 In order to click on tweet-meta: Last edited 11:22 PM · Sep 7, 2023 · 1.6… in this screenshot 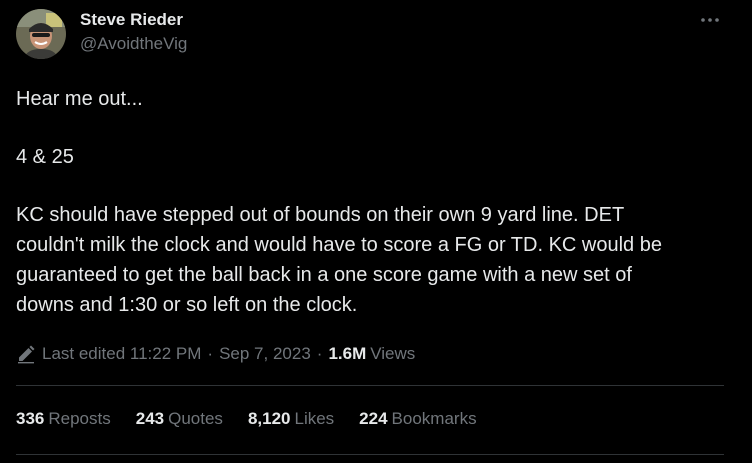, I will do `click(215, 354)`.